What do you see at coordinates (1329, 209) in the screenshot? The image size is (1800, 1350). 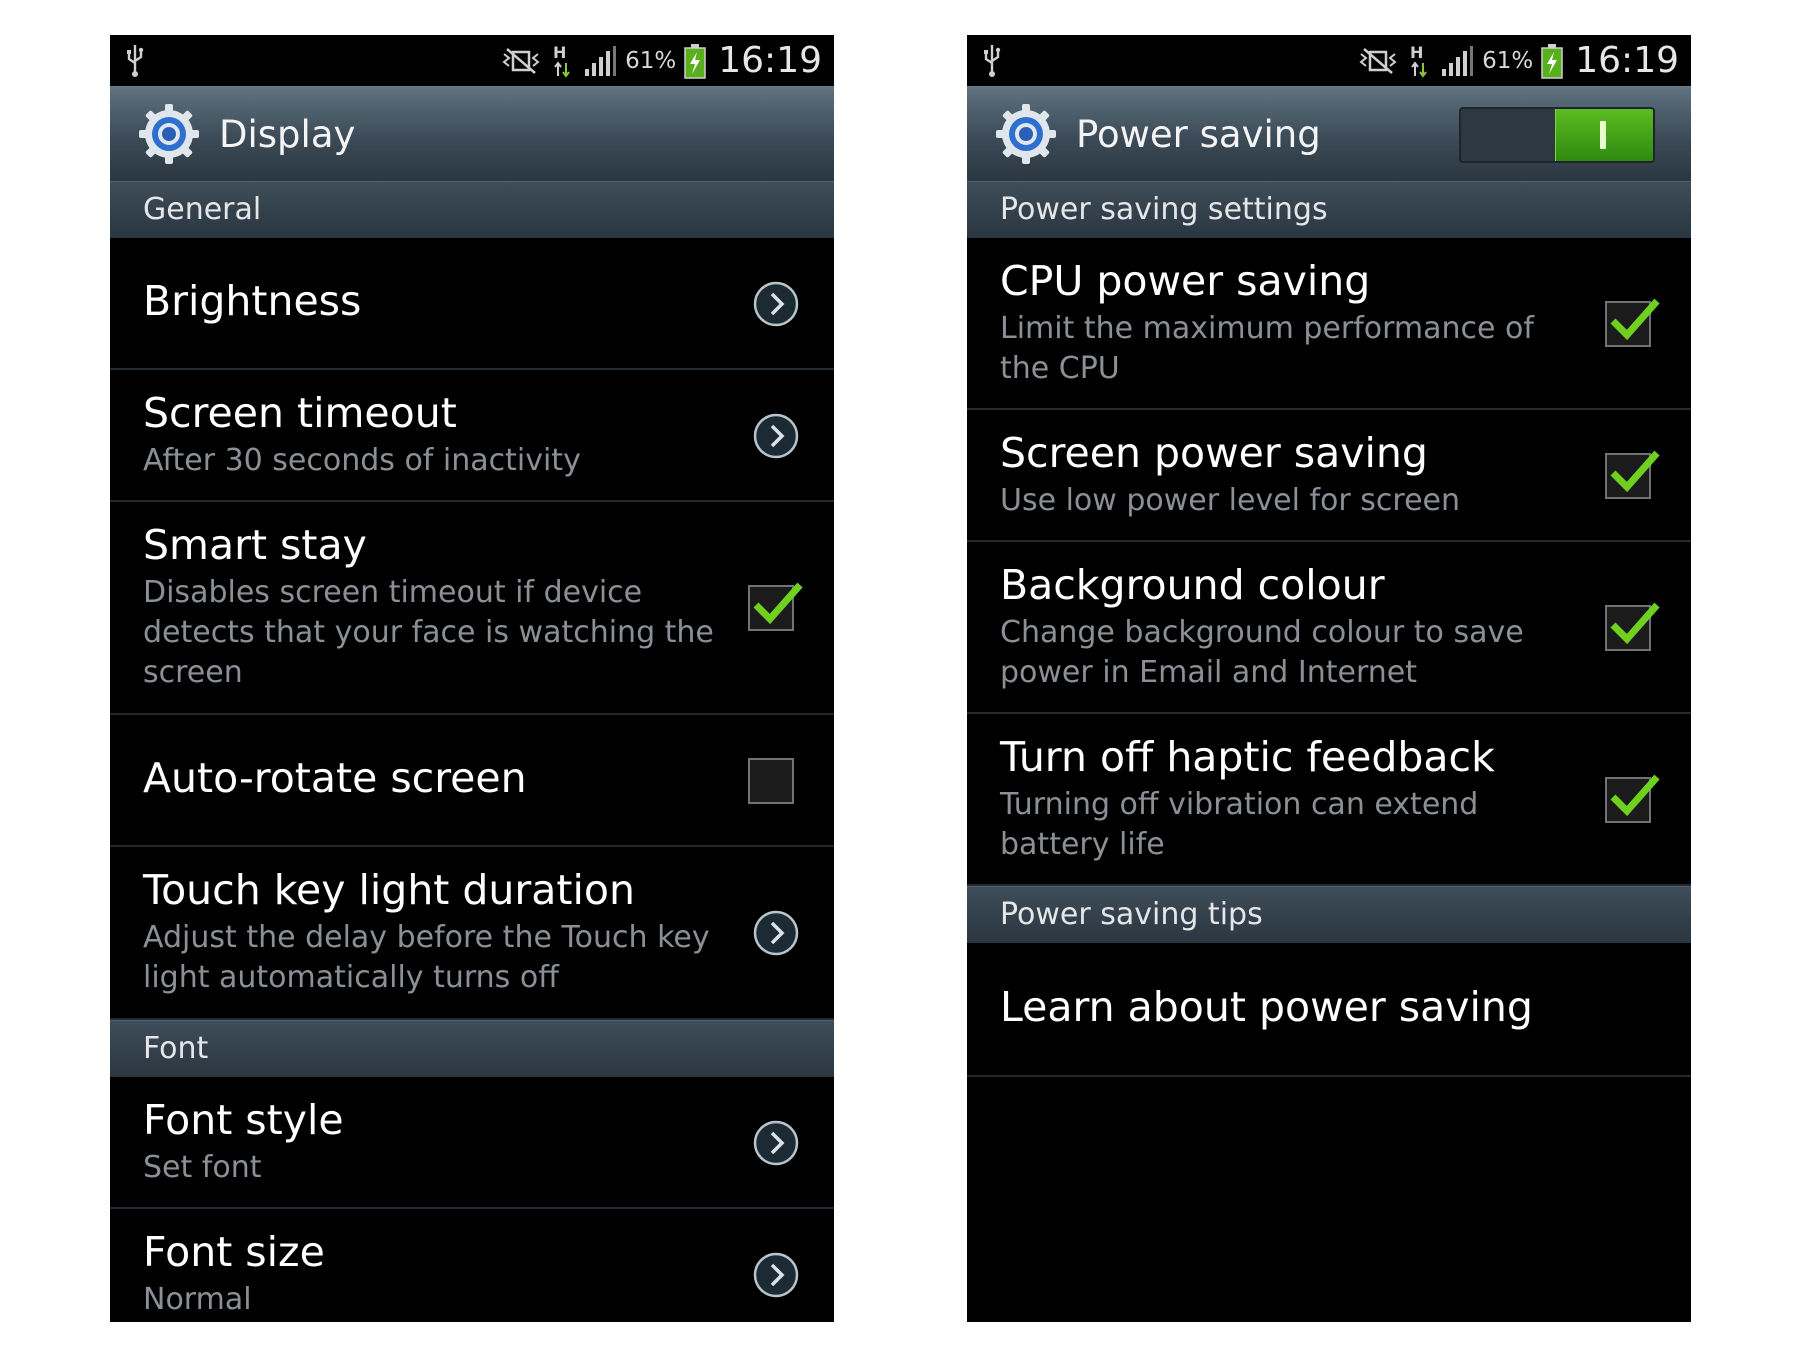 I see `section-header-power-saving-settings: Power saving settings` at bounding box center [1329, 209].